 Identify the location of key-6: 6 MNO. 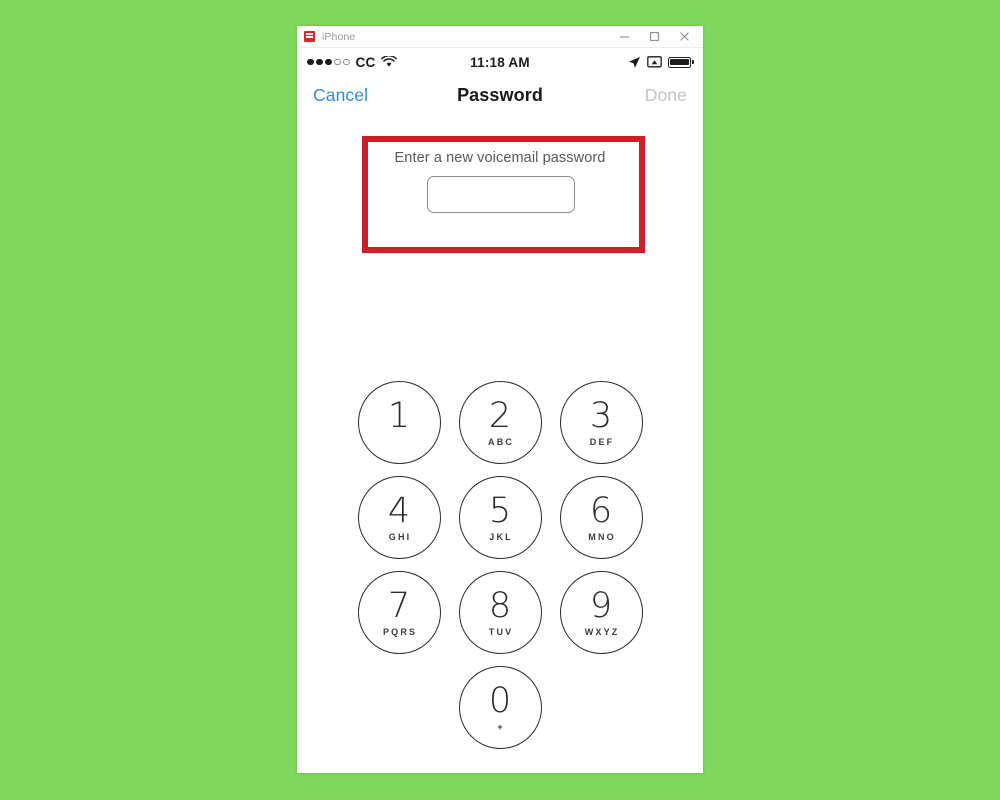
(601, 517).